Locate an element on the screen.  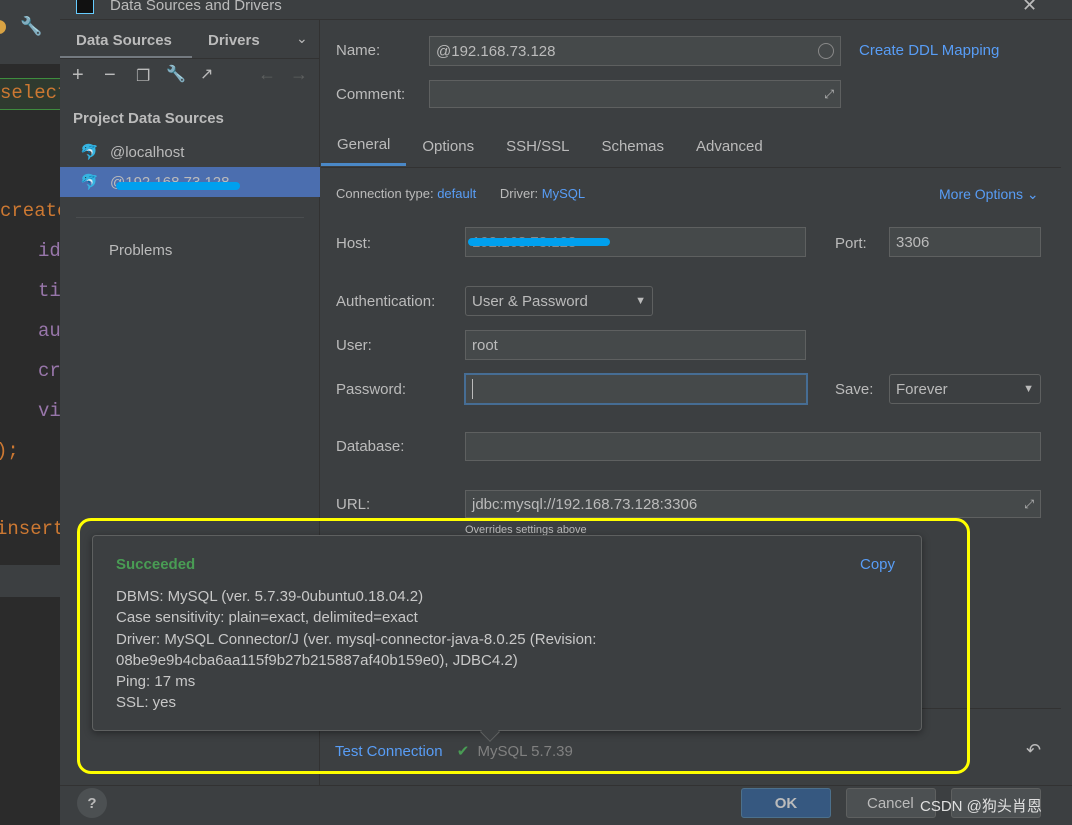
title-bar: Data Sources and Drivers ✕ is located at coordinates (566, 10).